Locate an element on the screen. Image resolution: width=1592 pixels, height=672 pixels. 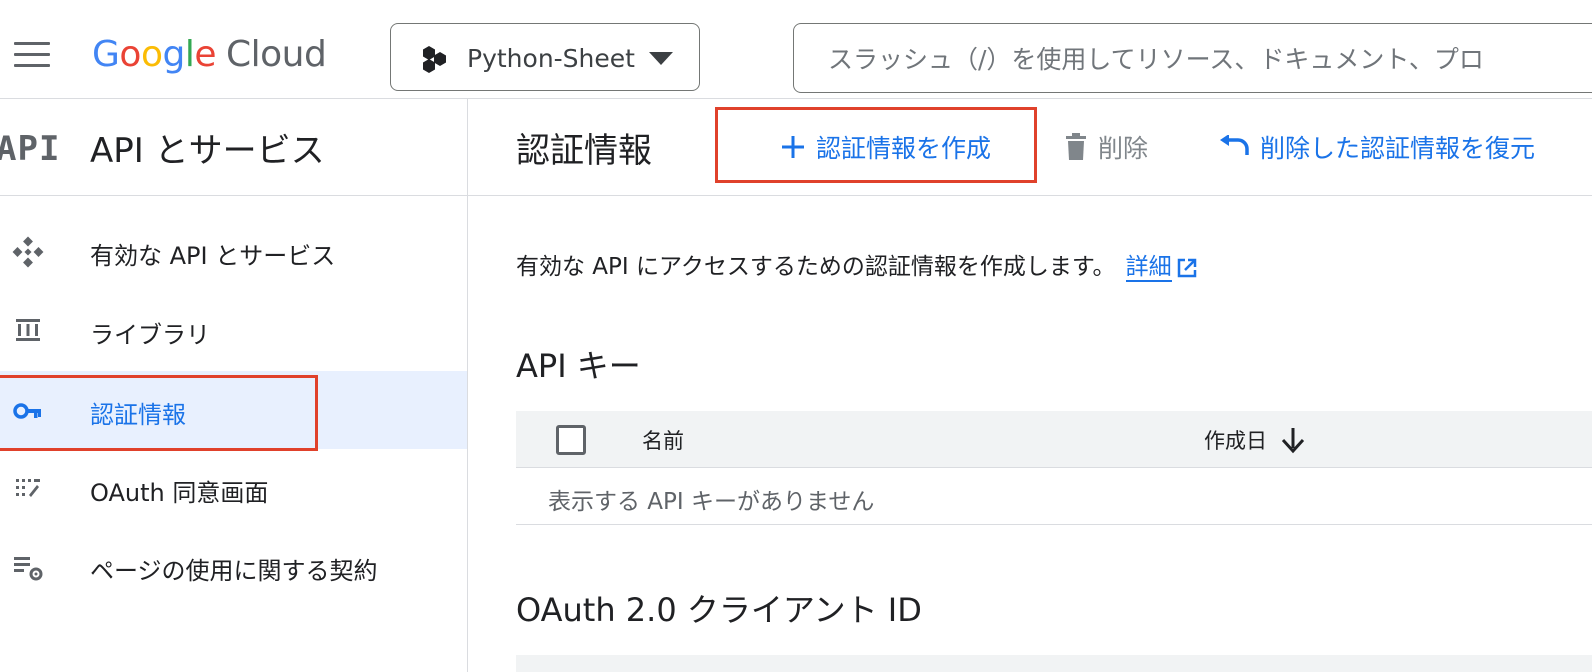
external-link-icon is located at coordinates (1186, 267).